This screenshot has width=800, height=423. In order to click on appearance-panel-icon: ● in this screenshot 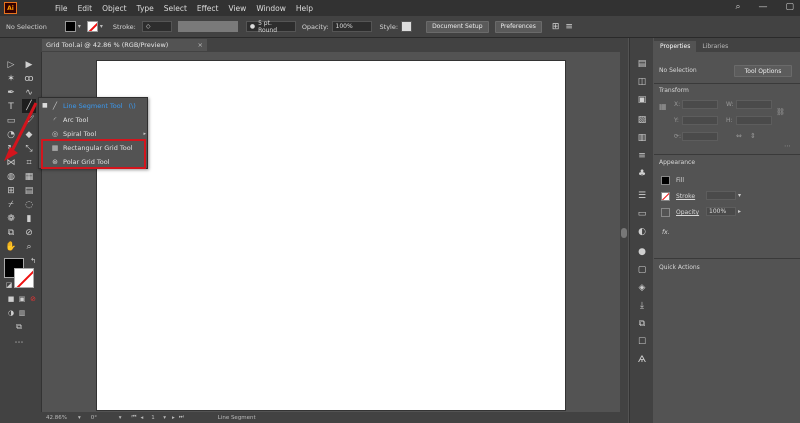, I will do `click(642, 252)`.